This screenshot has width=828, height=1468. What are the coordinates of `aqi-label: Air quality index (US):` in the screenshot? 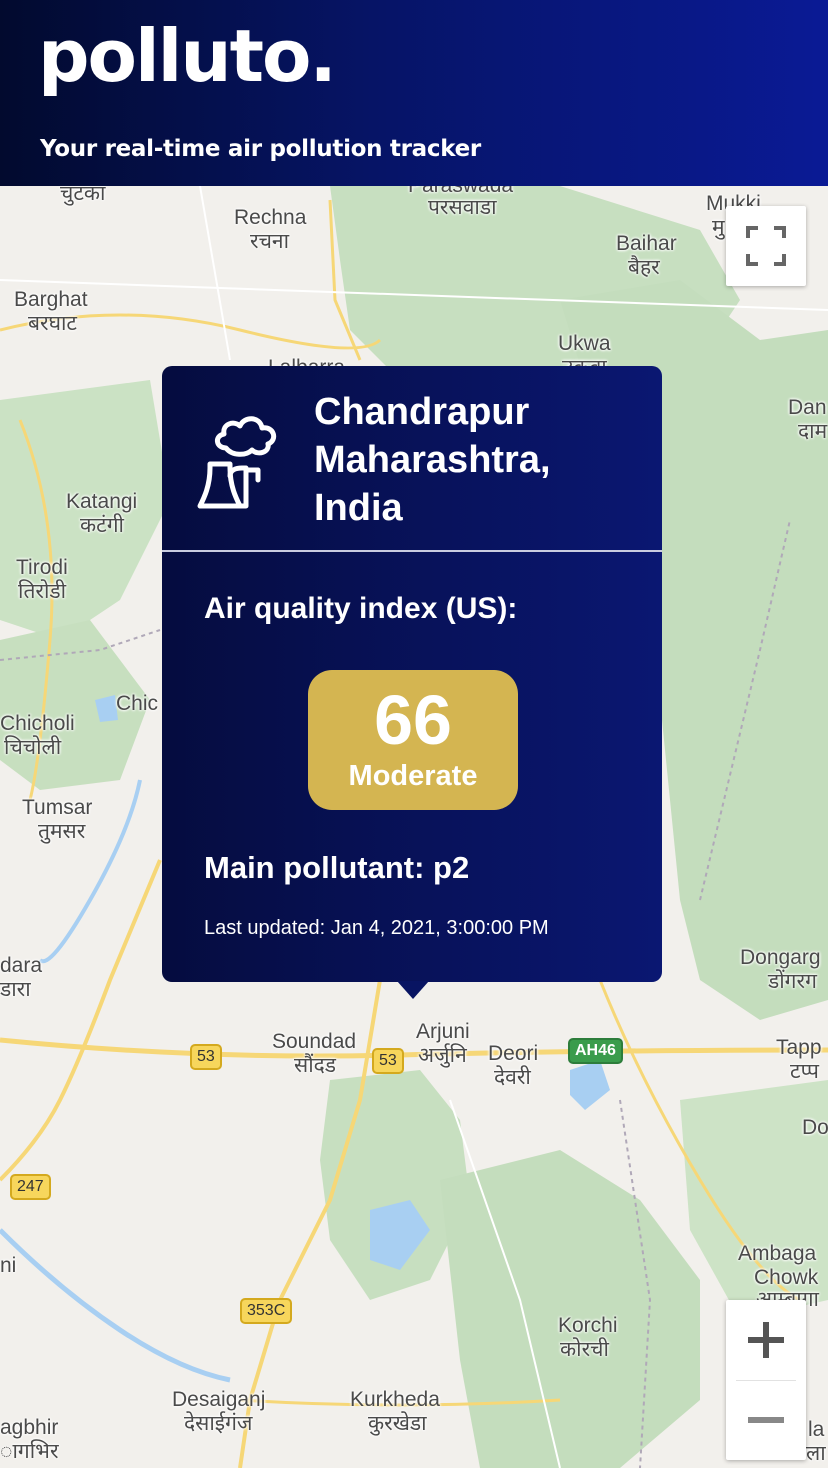 It's located at (361, 608).